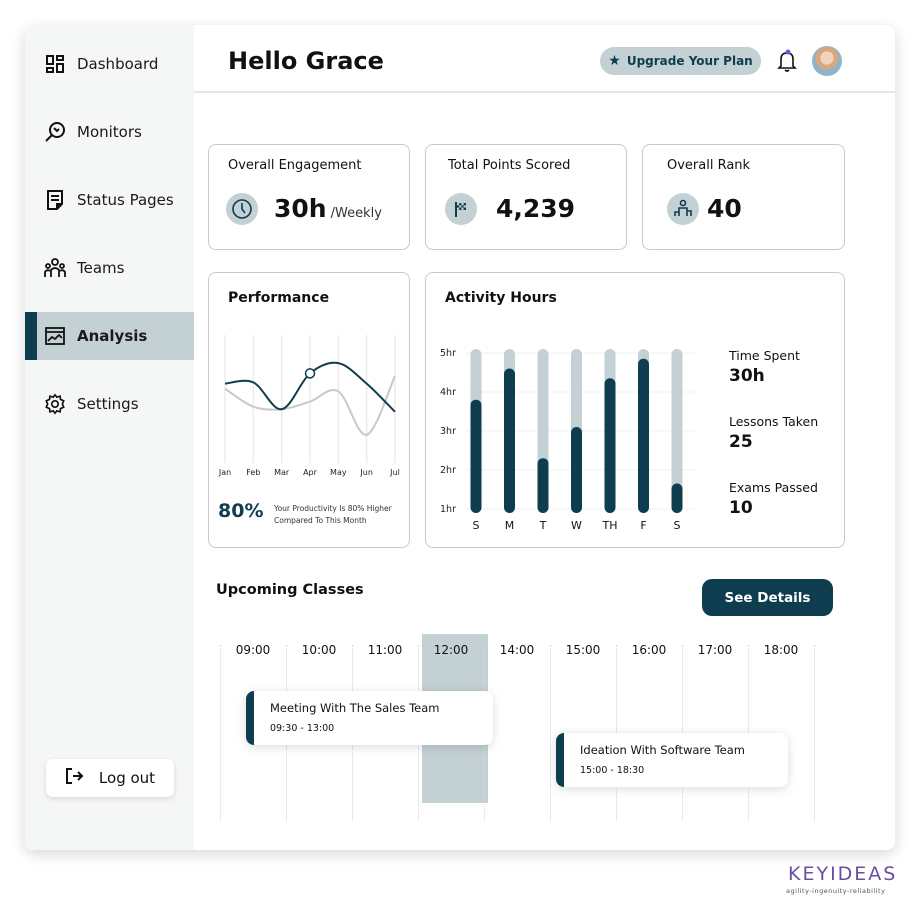 The height and width of the screenshot is (921, 921). What do you see at coordinates (253, 650) in the screenshot?
I see `timeline-time-label: 09:00` at bounding box center [253, 650].